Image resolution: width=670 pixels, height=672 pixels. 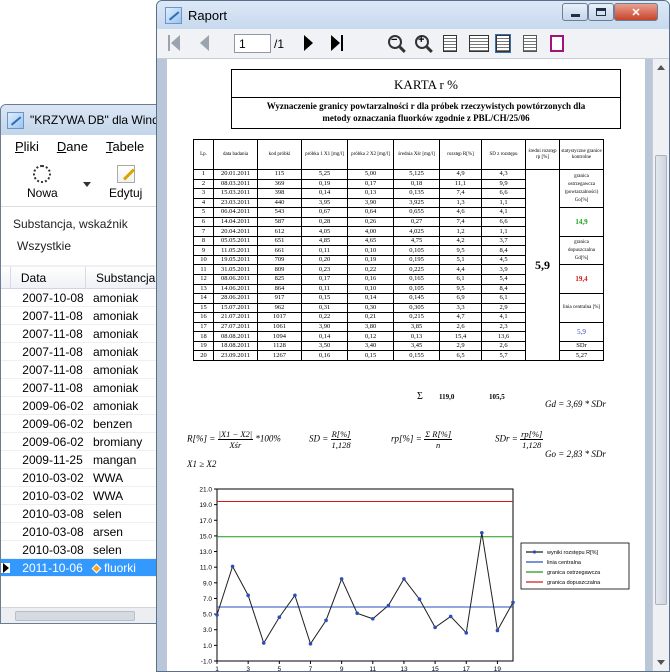 I want to click on raport-title: Raport, so click(x=208, y=15).